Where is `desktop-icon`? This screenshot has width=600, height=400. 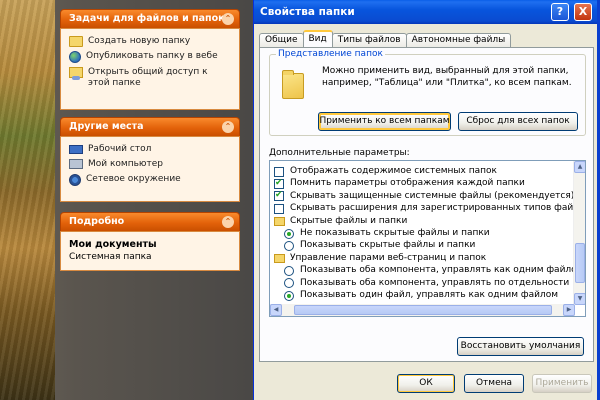
desktop-icon is located at coordinates (76, 149).